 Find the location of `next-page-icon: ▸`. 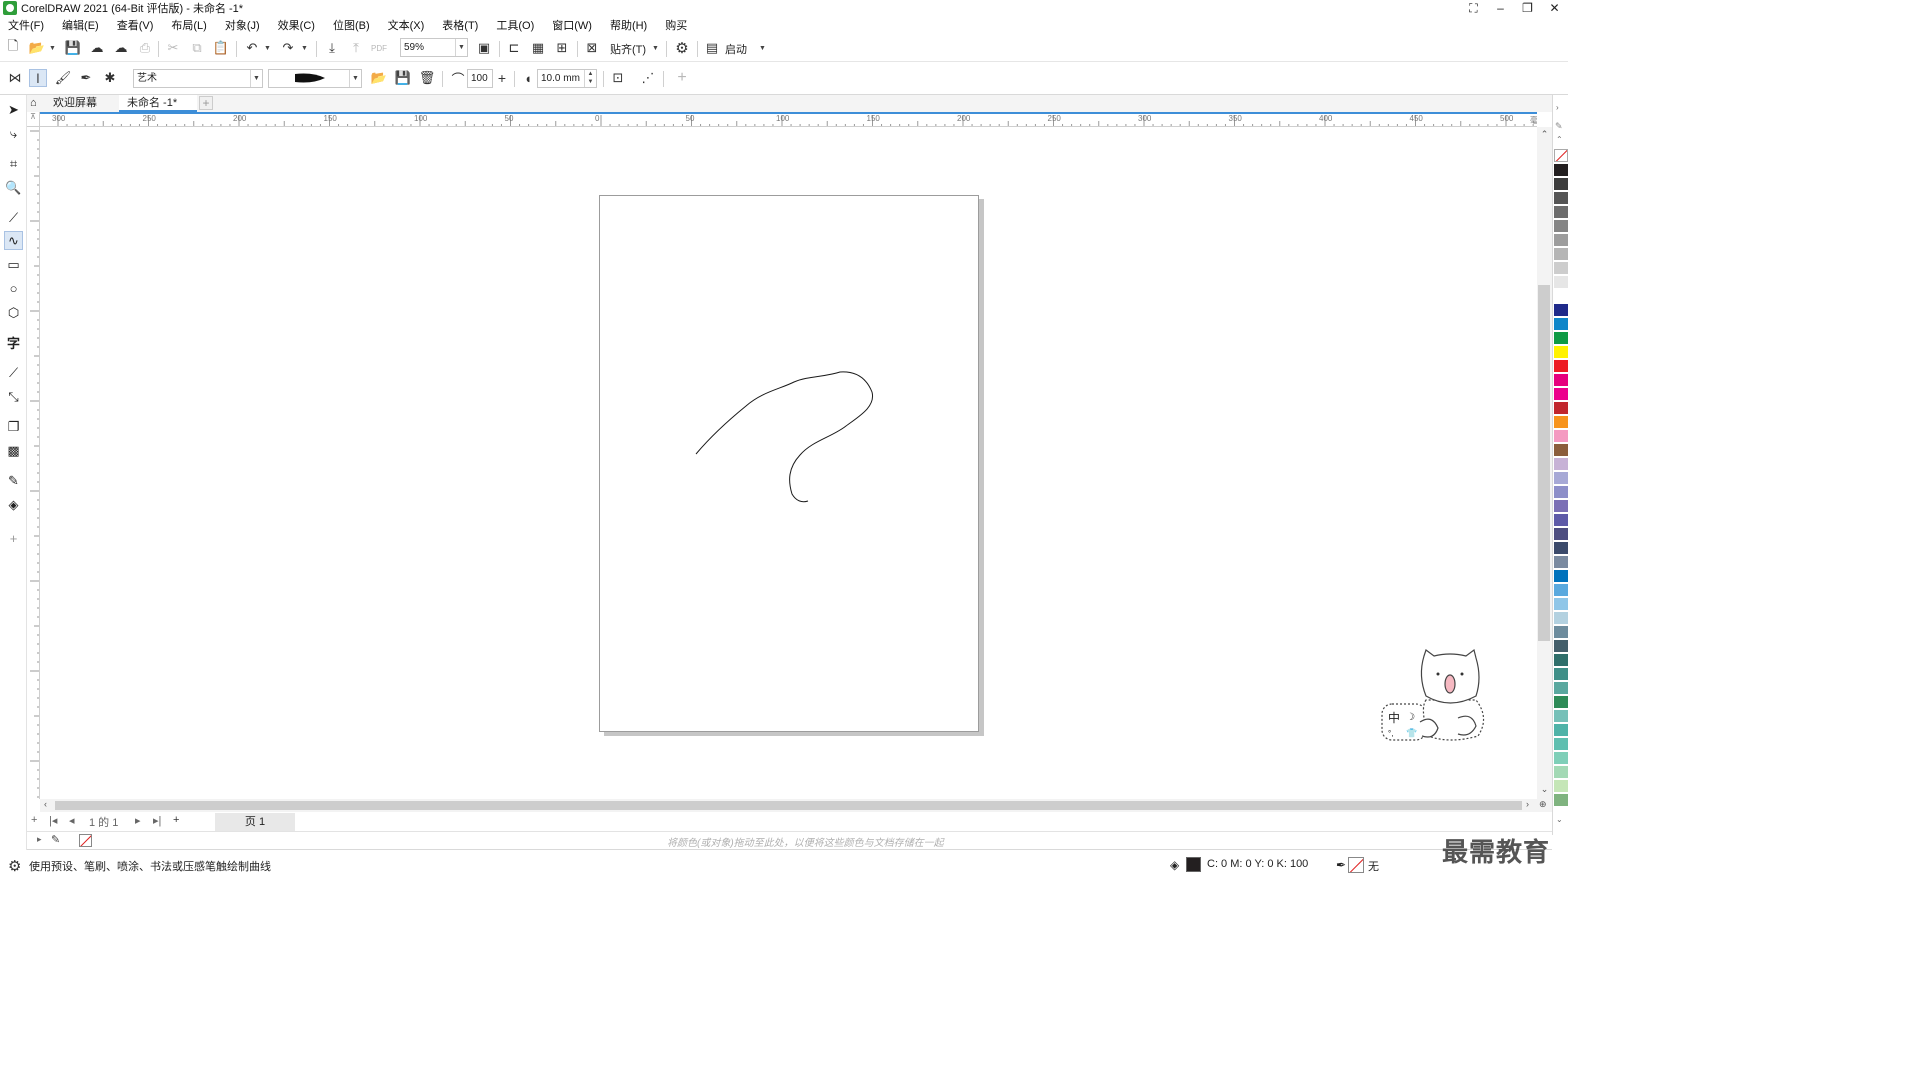

next-page-icon: ▸ is located at coordinates (138, 820).